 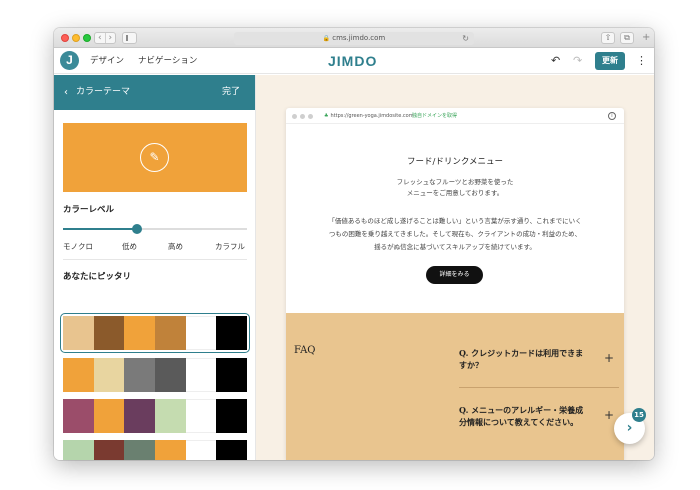 I want to click on browser-titlebar: ‹ › 🔒 cms.jimdo.com ↻ ⇧ ⧉ +, so click(x=354, y=38).